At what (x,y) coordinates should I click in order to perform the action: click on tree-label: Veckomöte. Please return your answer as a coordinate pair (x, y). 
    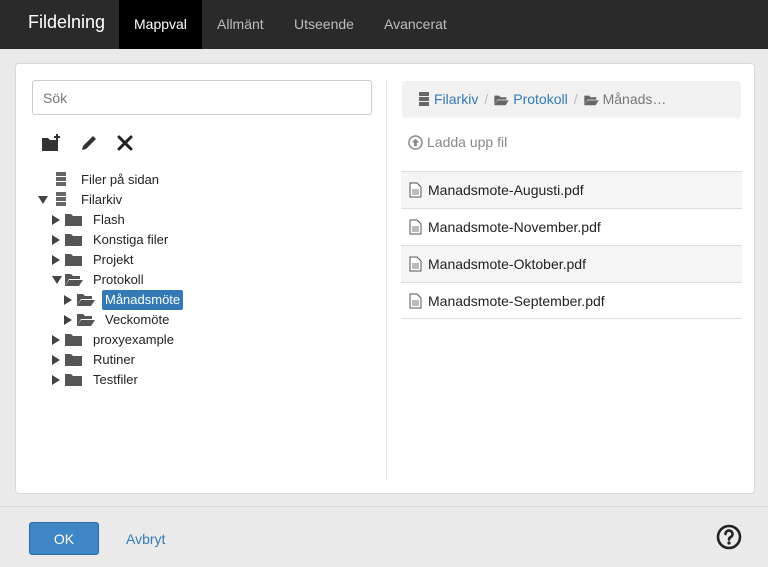
    Looking at the image, I should click on (137, 319).